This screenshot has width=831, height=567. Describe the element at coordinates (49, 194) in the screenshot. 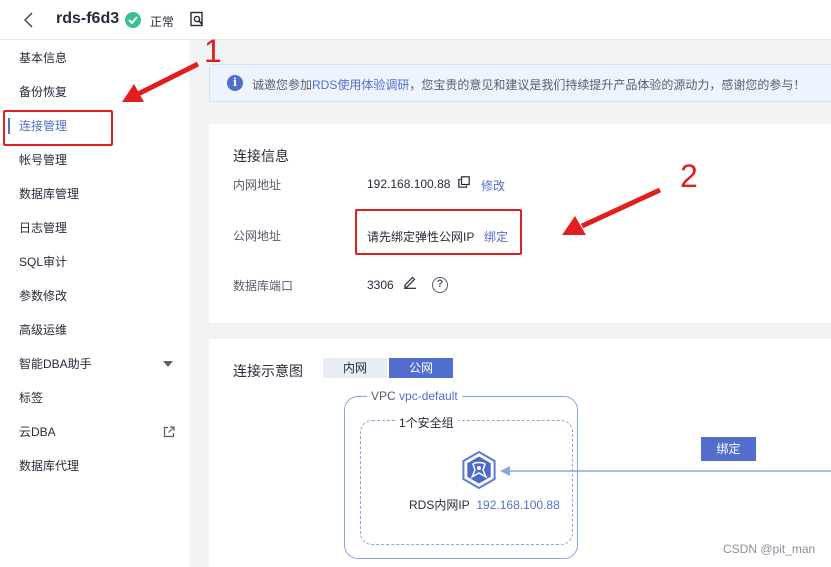

I see `sidebar-item-label: 数据库管理` at that location.